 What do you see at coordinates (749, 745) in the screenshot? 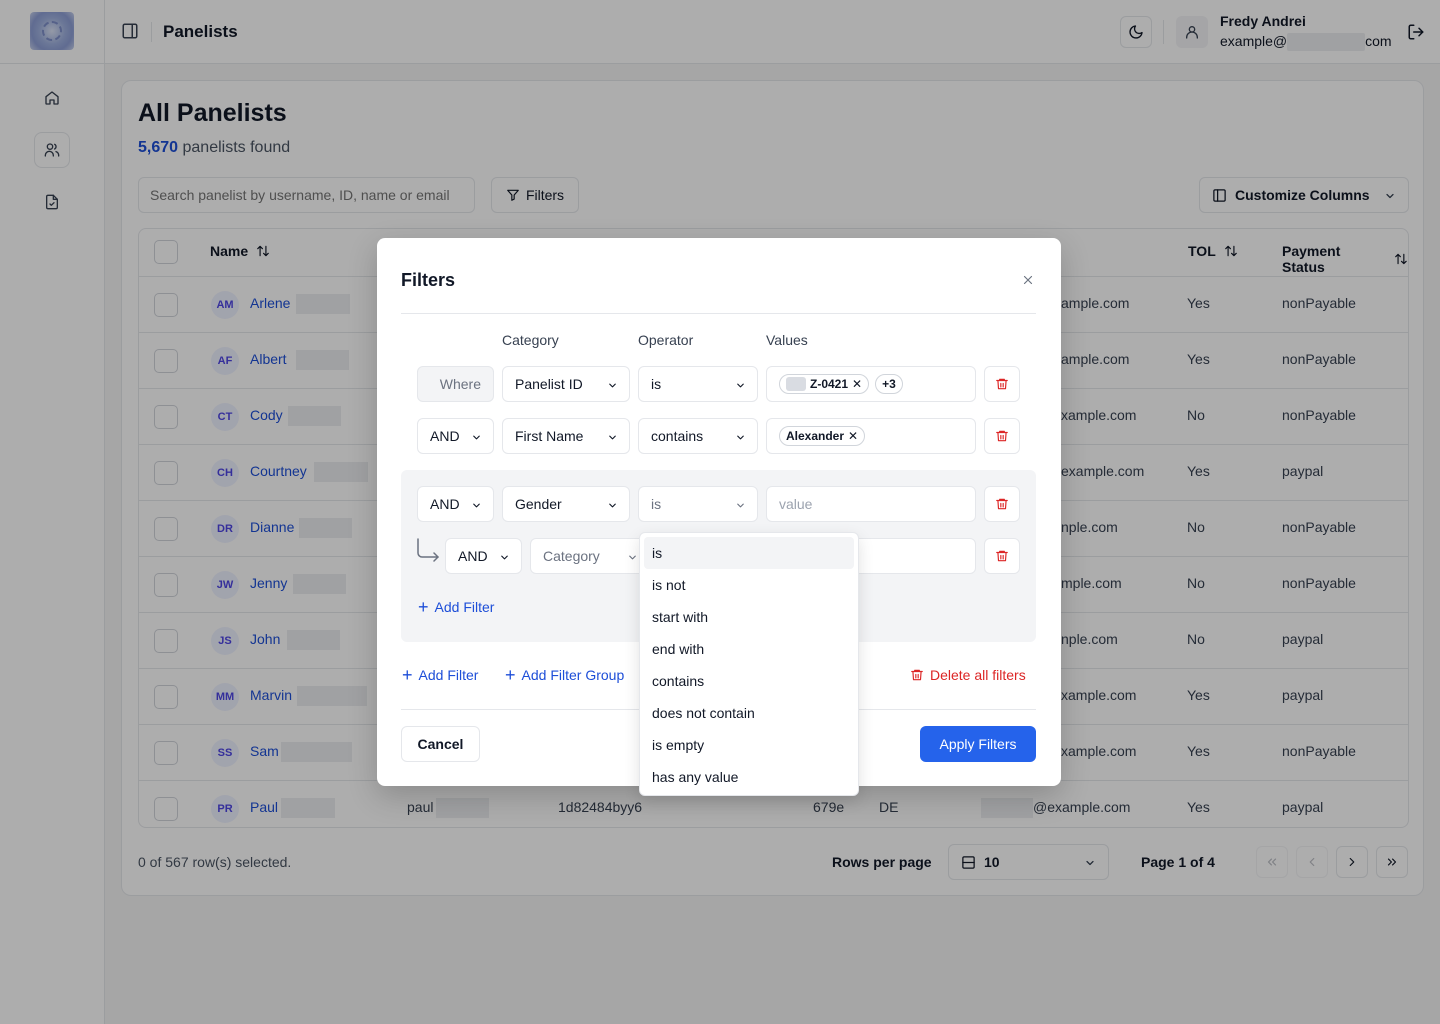
I see `operator-option: is empty` at bounding box center [749, 745].